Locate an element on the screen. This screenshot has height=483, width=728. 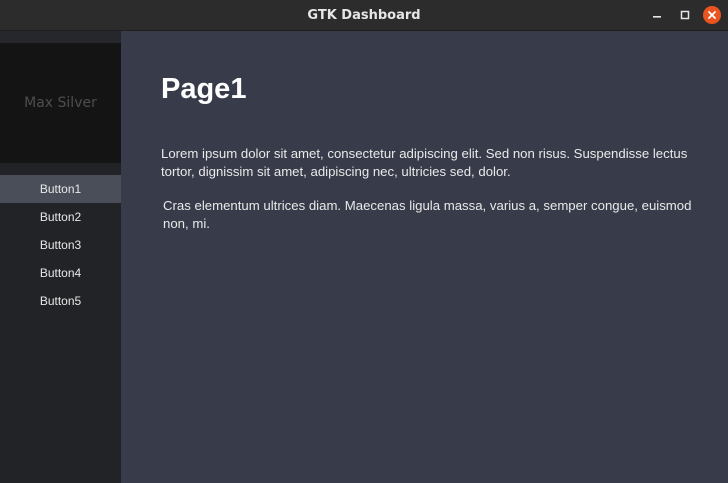
sidebar-item-button2: Button2 is located at coordinates (60, 217).